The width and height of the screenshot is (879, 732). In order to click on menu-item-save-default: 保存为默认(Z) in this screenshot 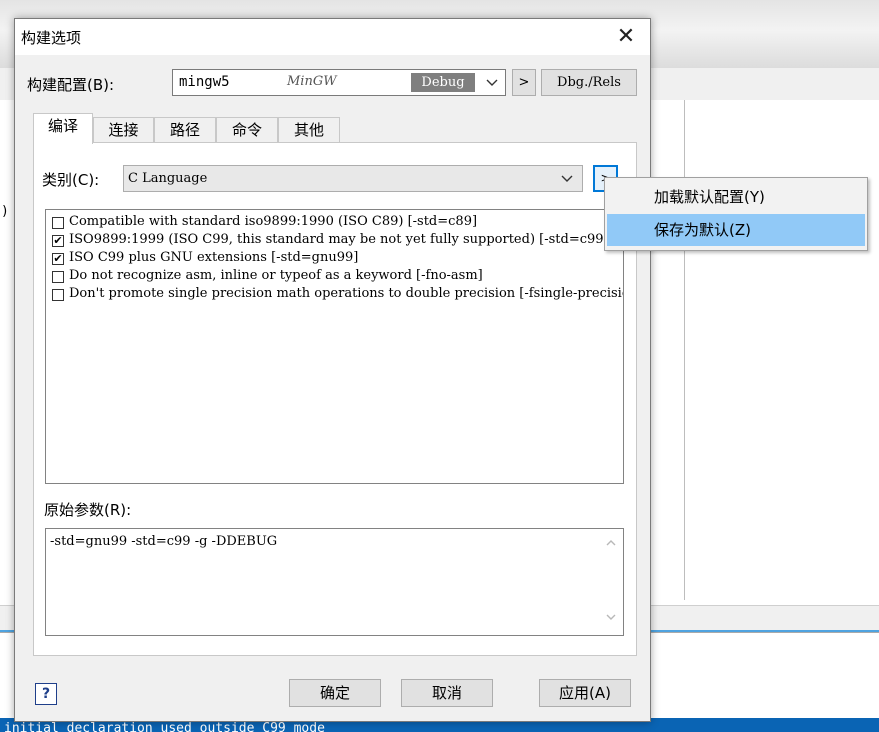, I will do `click(736, 230)`.